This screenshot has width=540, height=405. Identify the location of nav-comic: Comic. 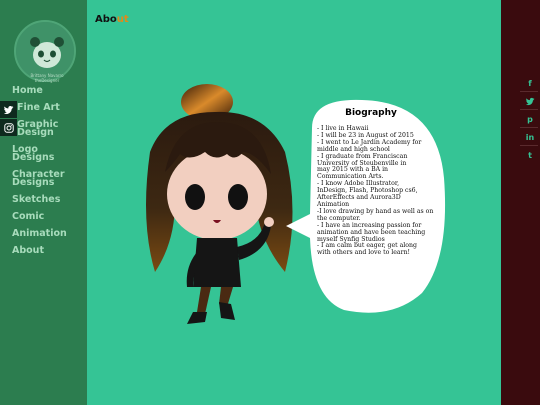
(28, 217).